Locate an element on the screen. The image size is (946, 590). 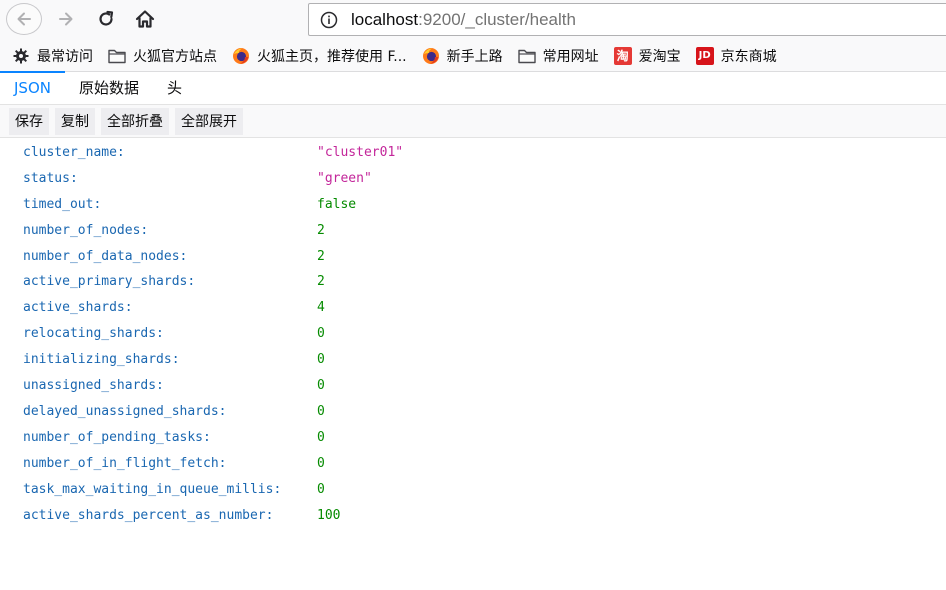
url-host: localhost is located at coordinates (385, 19).